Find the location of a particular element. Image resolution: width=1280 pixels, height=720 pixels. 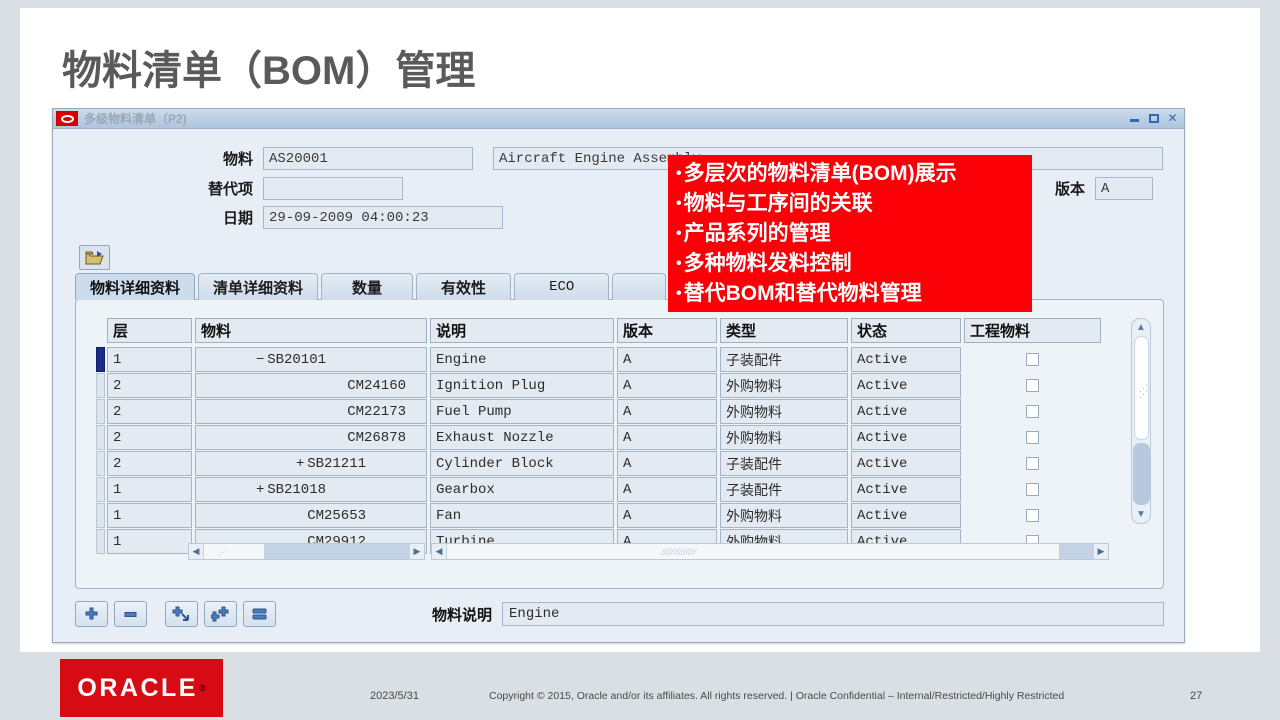

tree-toggle-icon: + is located at coordinates (260, 490).